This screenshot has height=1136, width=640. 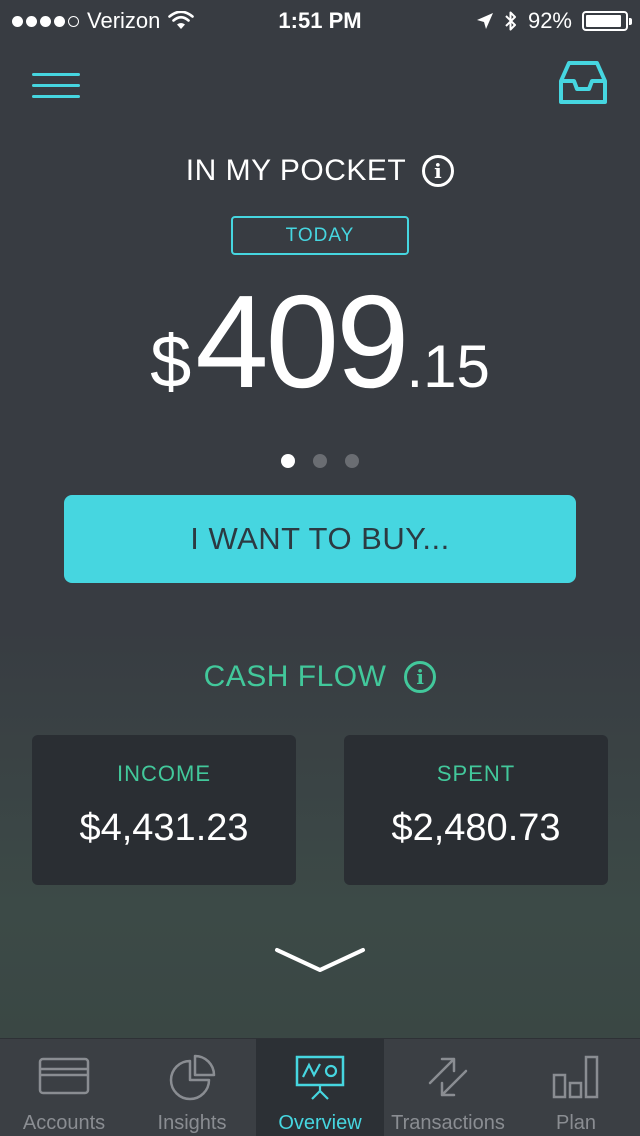 I want to click on spent-card: SPENT $2,480.73, so click(x=476, y=810).